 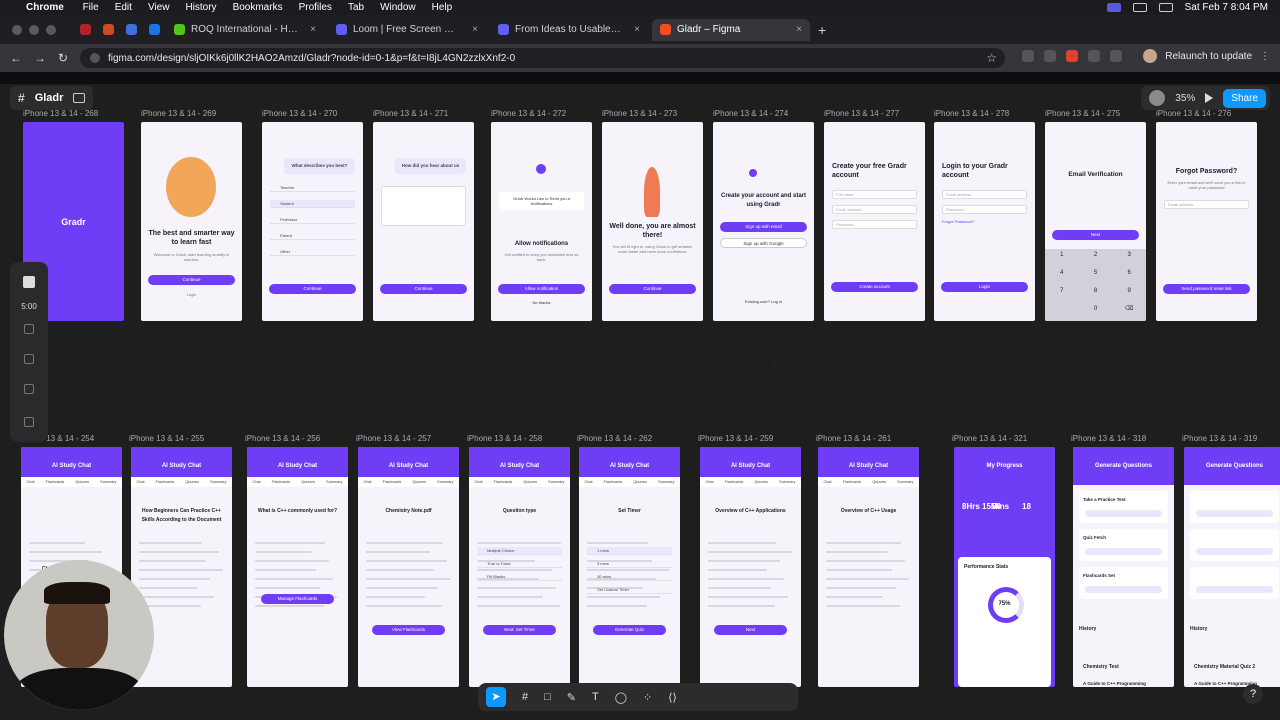 What do you see at coordinates (629, 590) in the screenshot?
I see `option-3: Set Custom Timer` at bounding box center [629, 590].